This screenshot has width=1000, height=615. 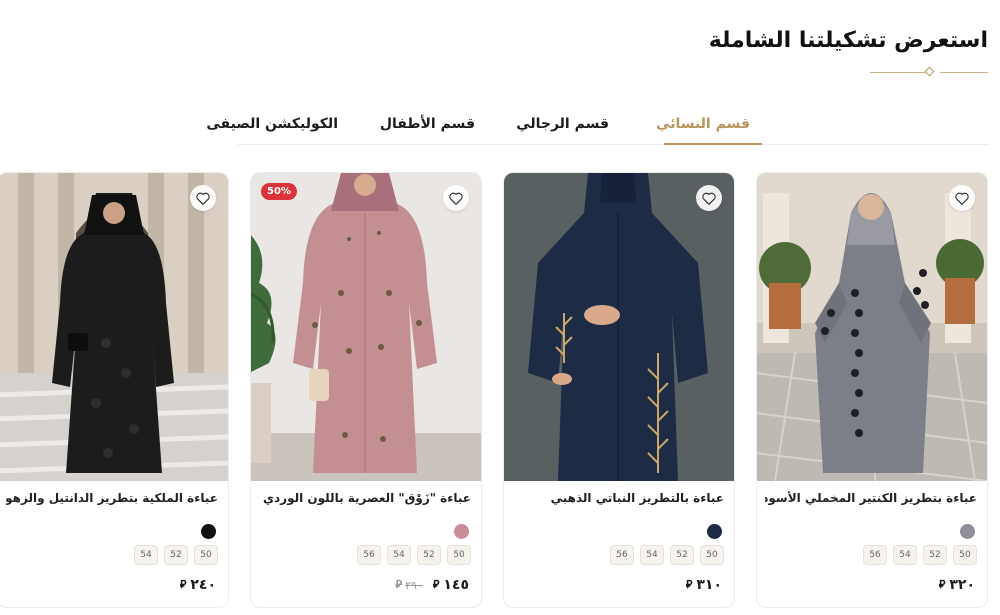 I want to click on price: ٣٢٠ ⃁, so click(x=957, y=585).